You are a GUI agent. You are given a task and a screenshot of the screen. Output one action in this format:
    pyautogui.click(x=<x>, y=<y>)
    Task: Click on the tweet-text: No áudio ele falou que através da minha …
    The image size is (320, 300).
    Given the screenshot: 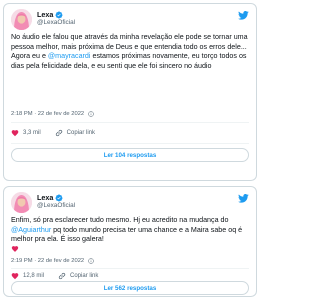 What is the action you would take?
    pyautogui.click(x=130, y=52)
    